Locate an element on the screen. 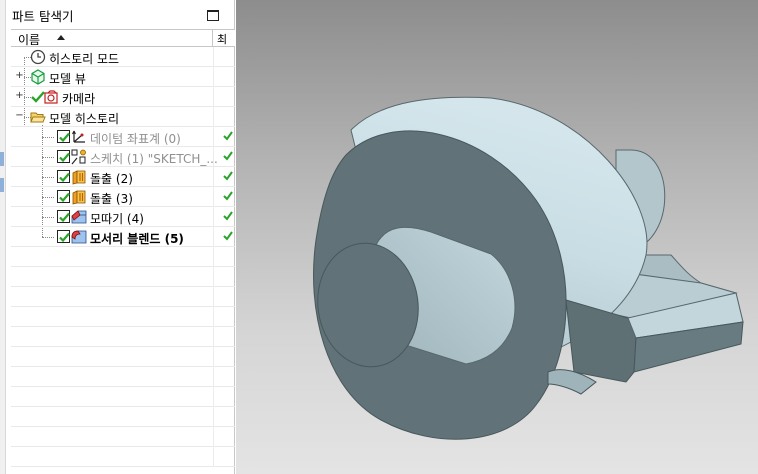 The width and height of the screenshot is (758, 474). tree-header: 이름 최 is located at coordinates (123, 38).